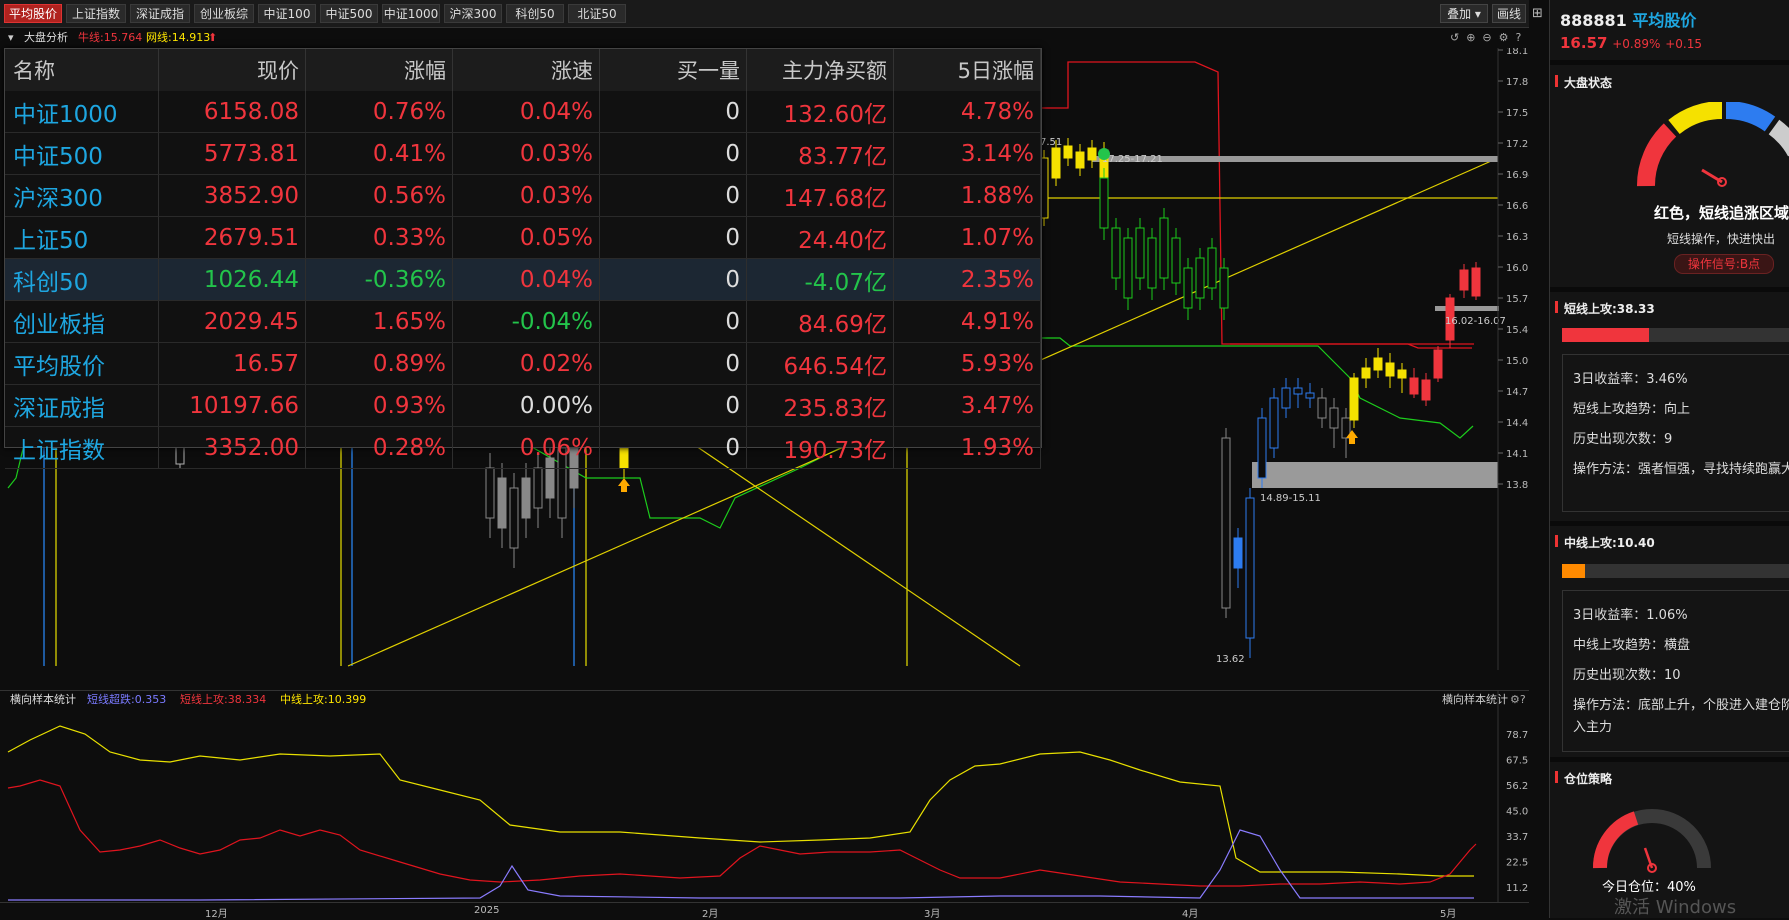  What do you see at coordinates (1517, 361) in the screenshot?
I see `y-tick-label: 15.09` at bounding box center [1517, 361].